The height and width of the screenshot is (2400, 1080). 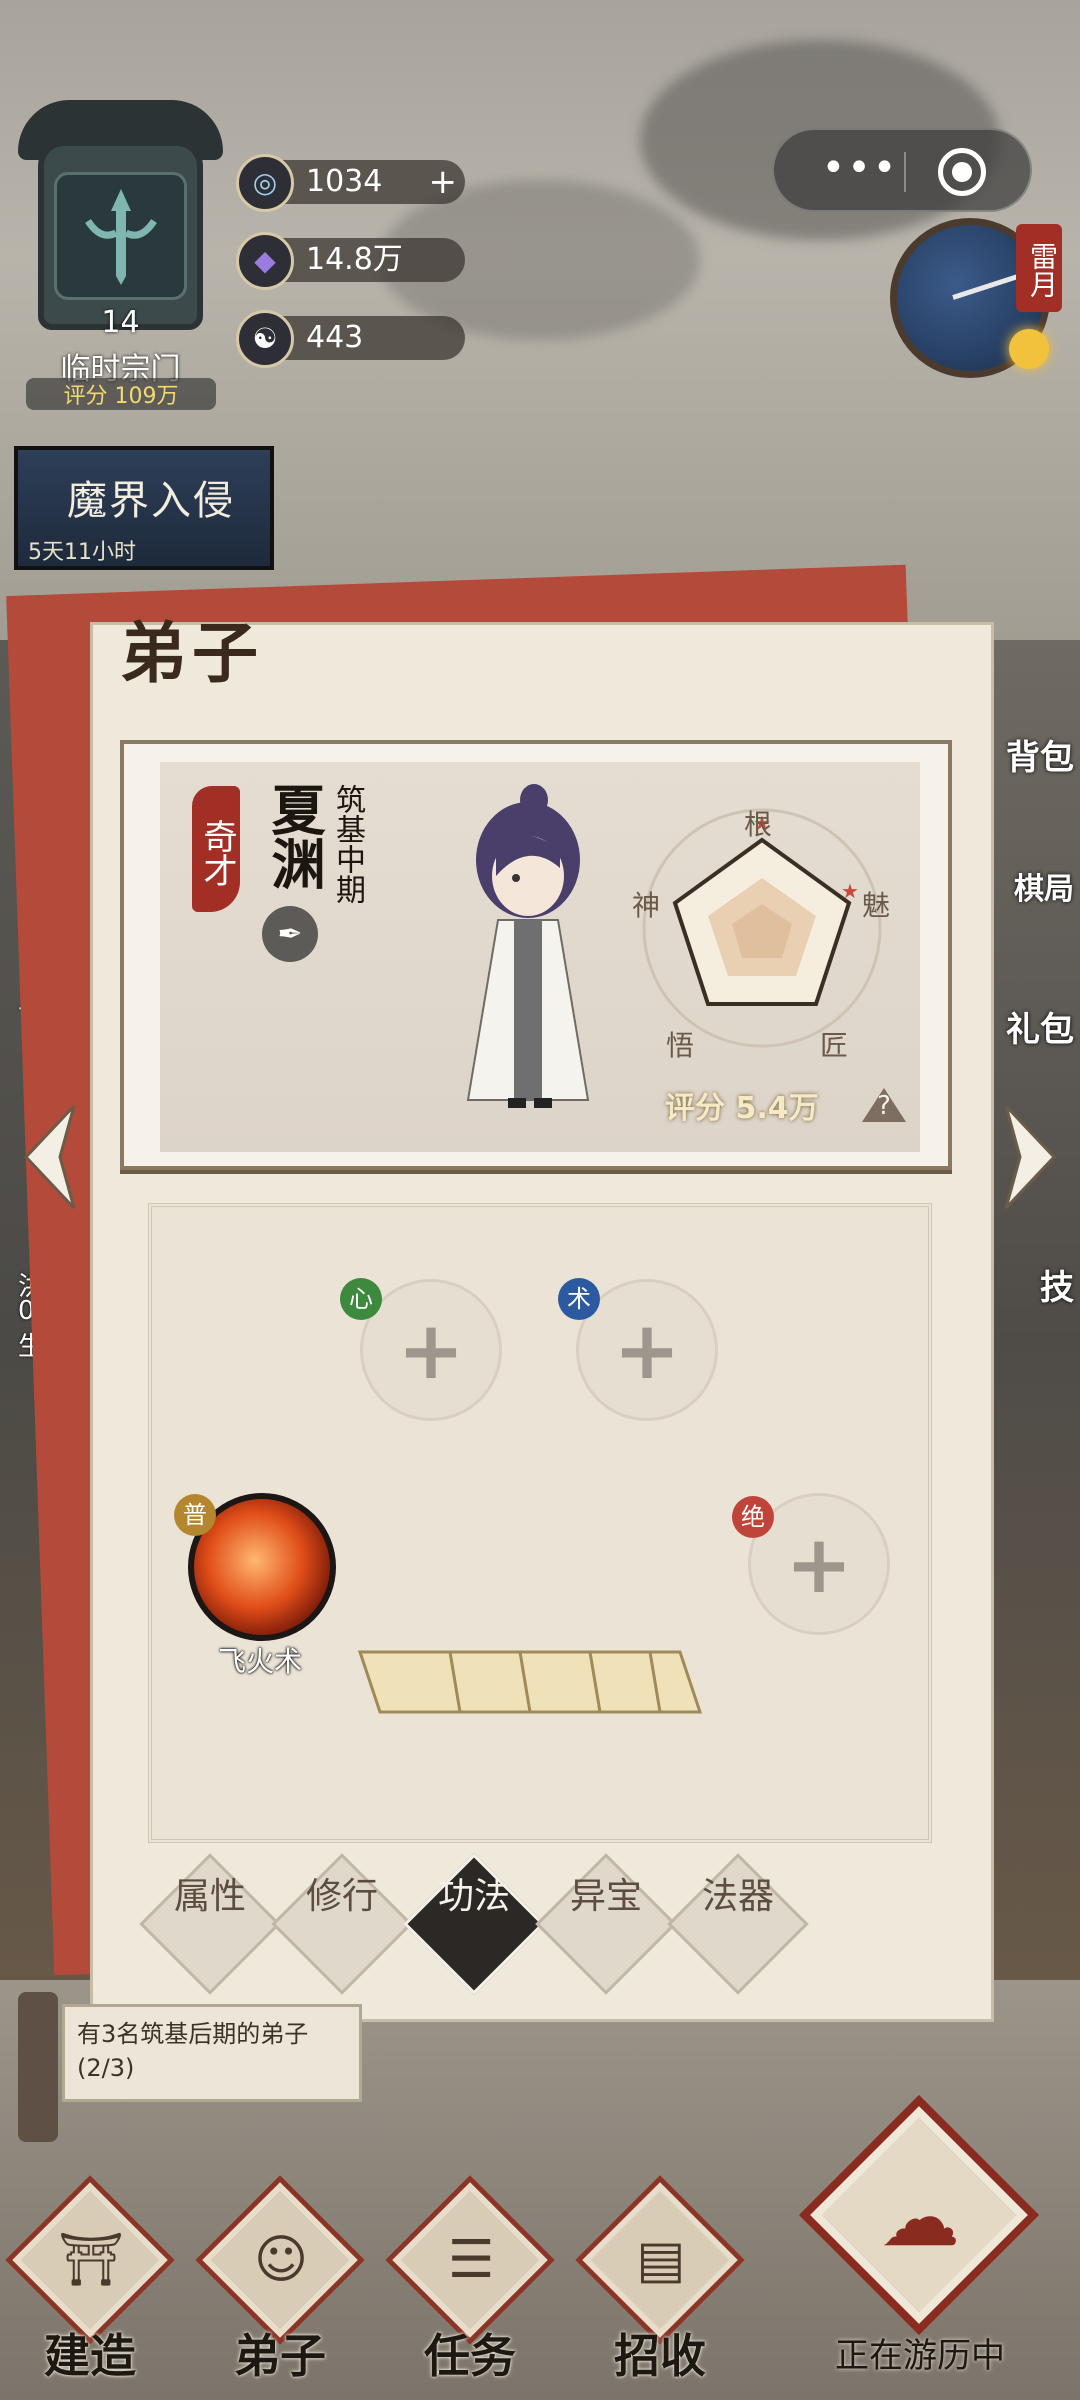 What do you see at coordinates (38, 2067) in the screenshot?
I see `quest-scroll-handle` at bounding box center [38, 2067].